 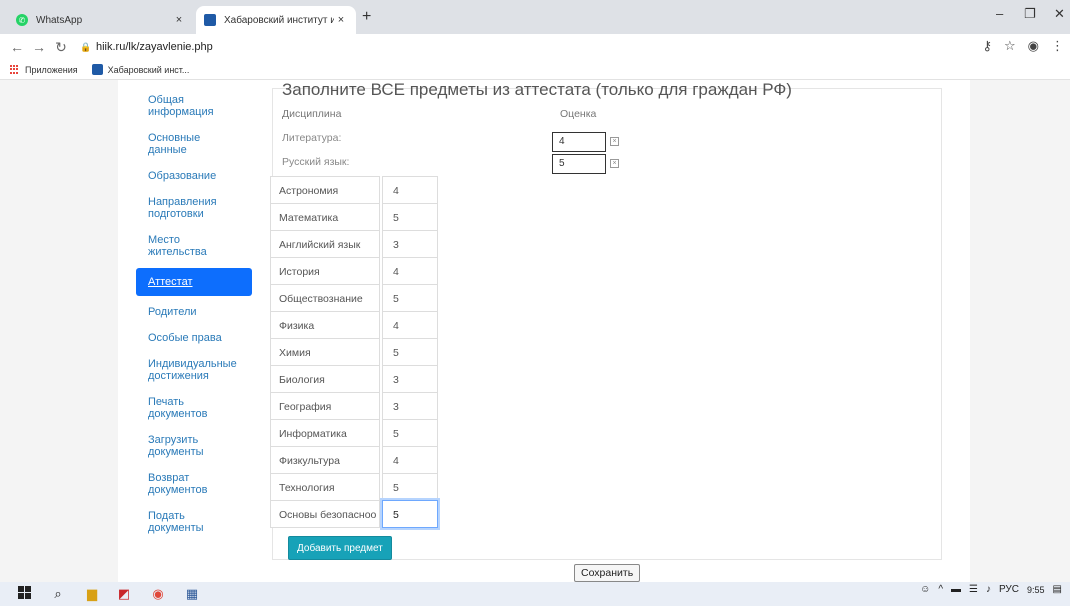 What do you see at coordinates (1009, 589) in the screenshot?
I see `language-indicator: РУС` at bounding box center [1009, 589].